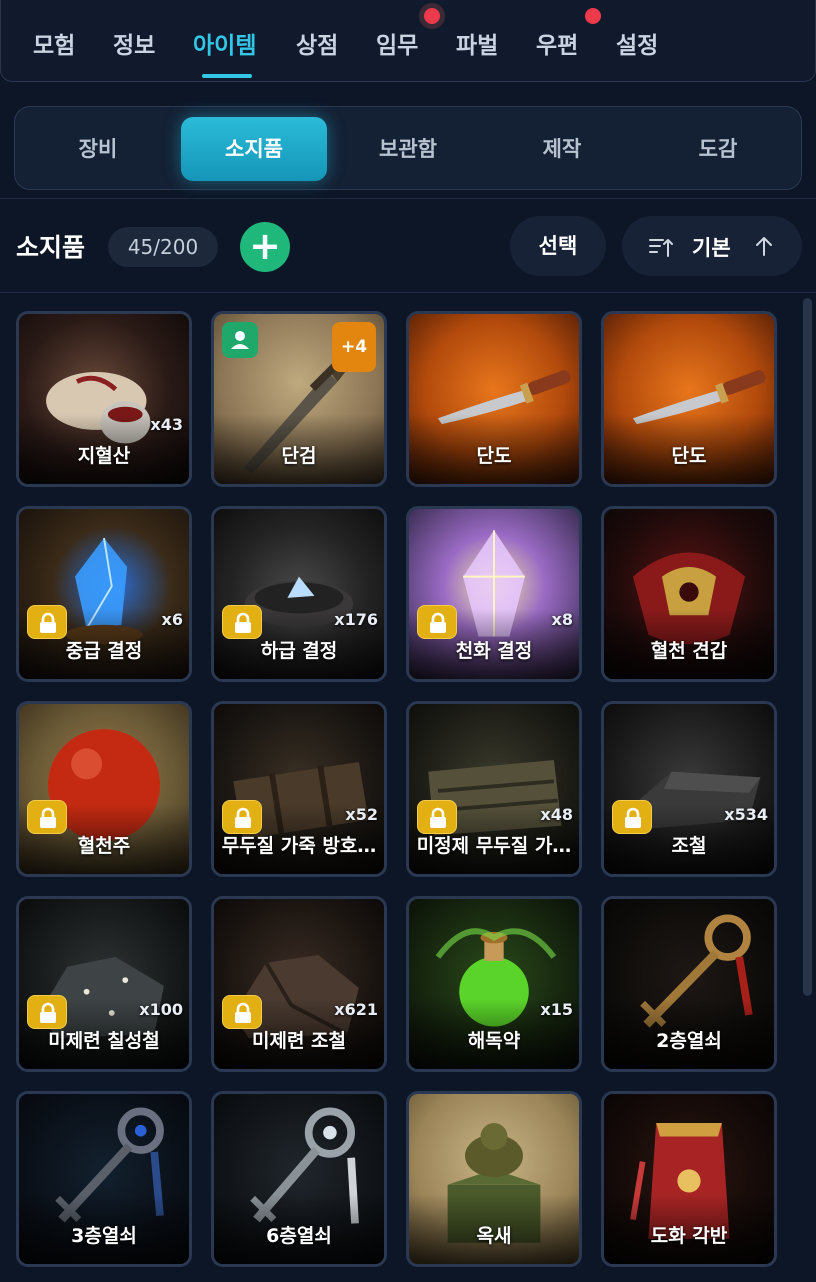  Describe the element at coordinates (494, 1236) in the screenshot. I see `item-name: 옥새` at that location.